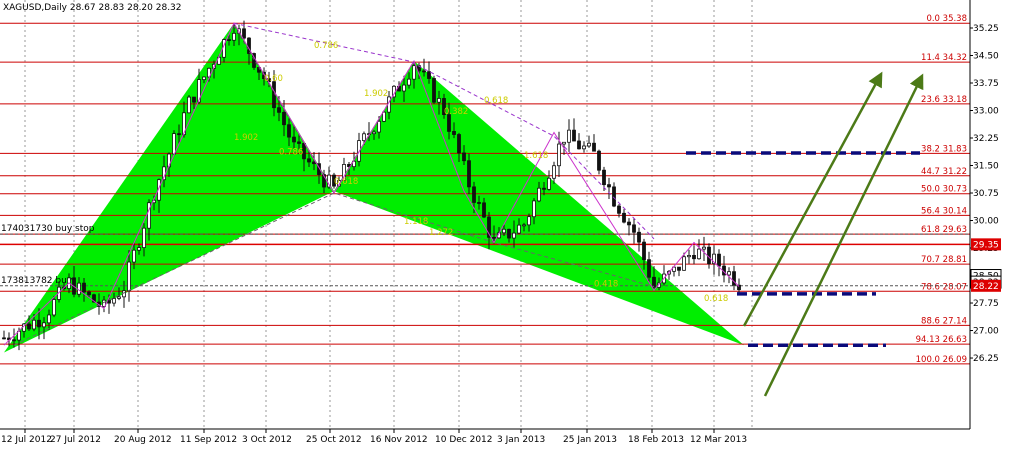 The width and height of the screenshot is (1010, 452). Describe the element at coordinates (986, 332) in the screenshot. I see `y-tick-label: 27.00` at that location.